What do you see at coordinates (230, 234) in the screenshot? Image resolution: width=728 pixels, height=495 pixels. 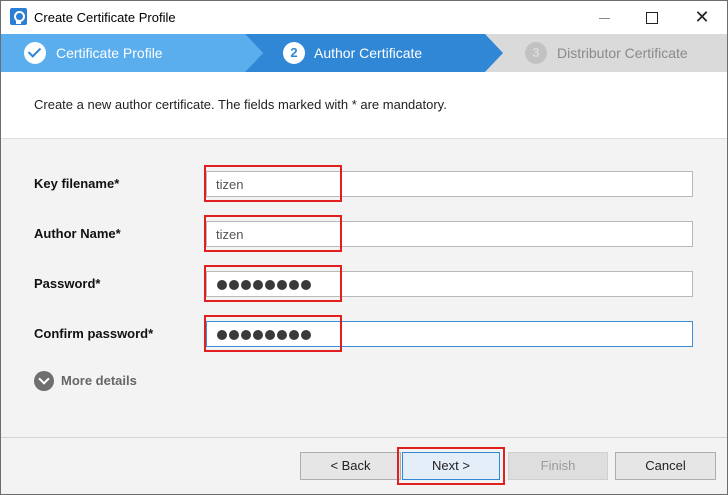 I see `author-name-value: tizen` at bounding box center [230, 234].